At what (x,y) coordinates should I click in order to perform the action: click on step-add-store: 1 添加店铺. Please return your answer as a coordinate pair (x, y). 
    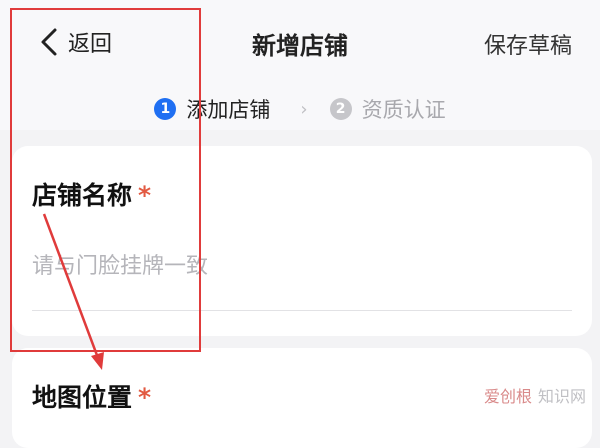
    Looking at the image, I should click on (212, 109).